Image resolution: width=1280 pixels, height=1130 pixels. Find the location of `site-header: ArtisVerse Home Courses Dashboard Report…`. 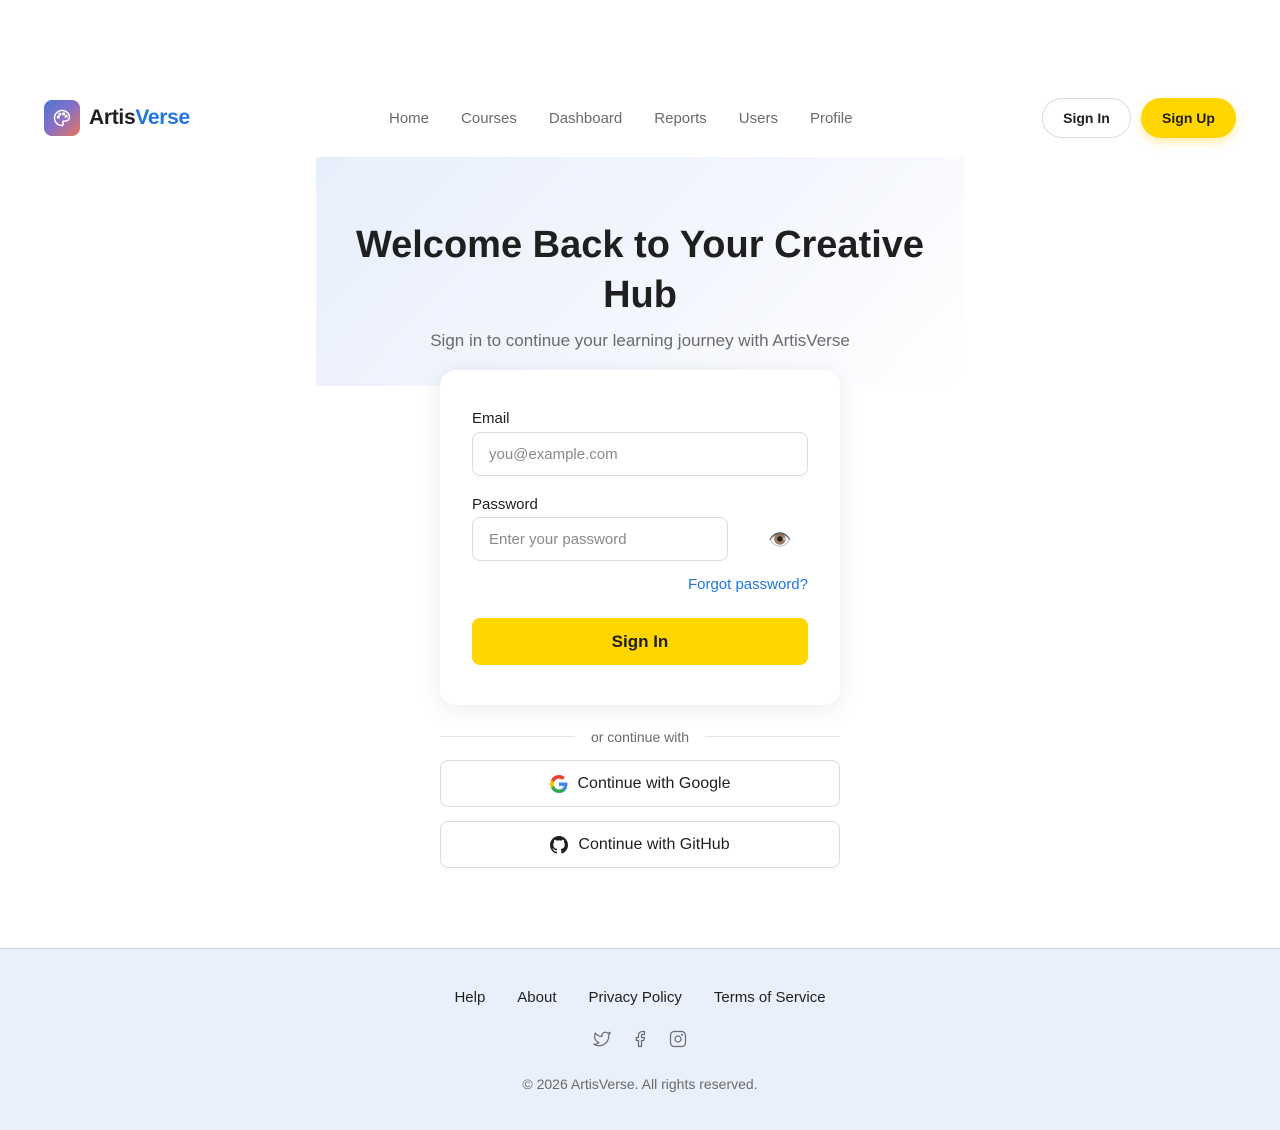

site-header: ArtisVerse Home Courses Dashboard Report… is located at coordinates (640, 118).